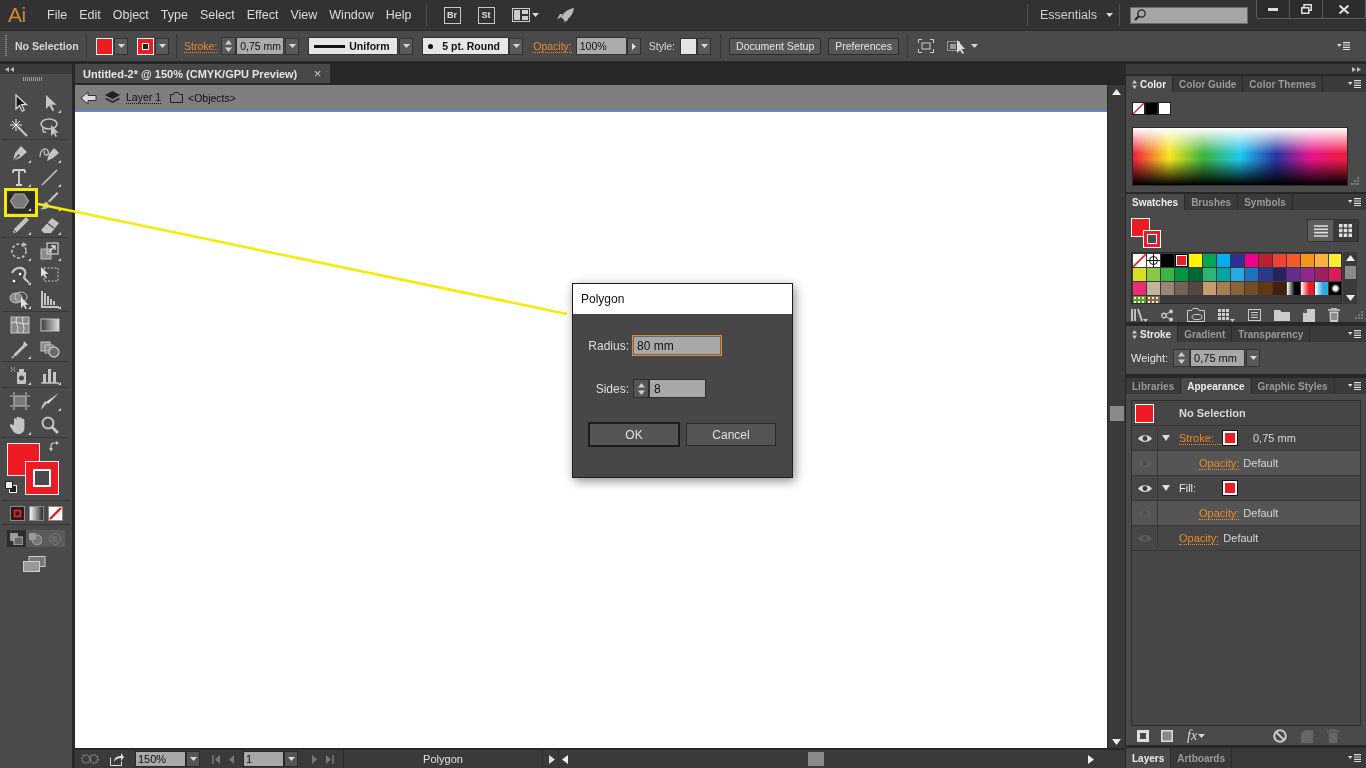 Image resolution: width=1366 pixels, height=768 pixels. What do you see at coordinates (36, 513) in the screenshot?
I see `gradient-square-icon` at bounding box center [36, 513].